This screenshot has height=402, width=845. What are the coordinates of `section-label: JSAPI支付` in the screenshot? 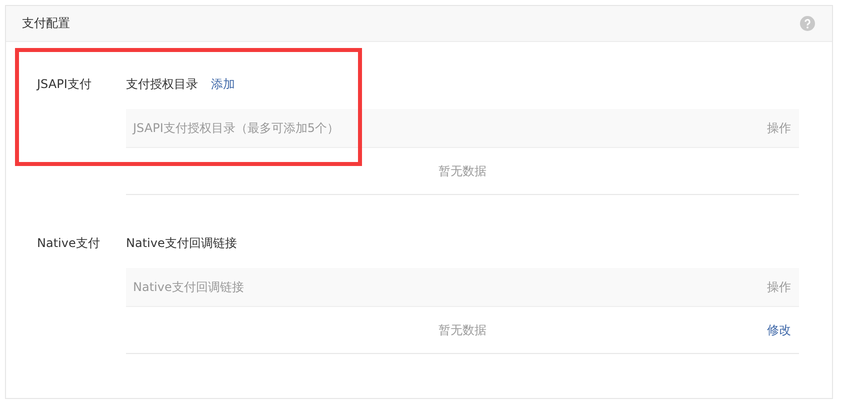 It's located at (63, 84).